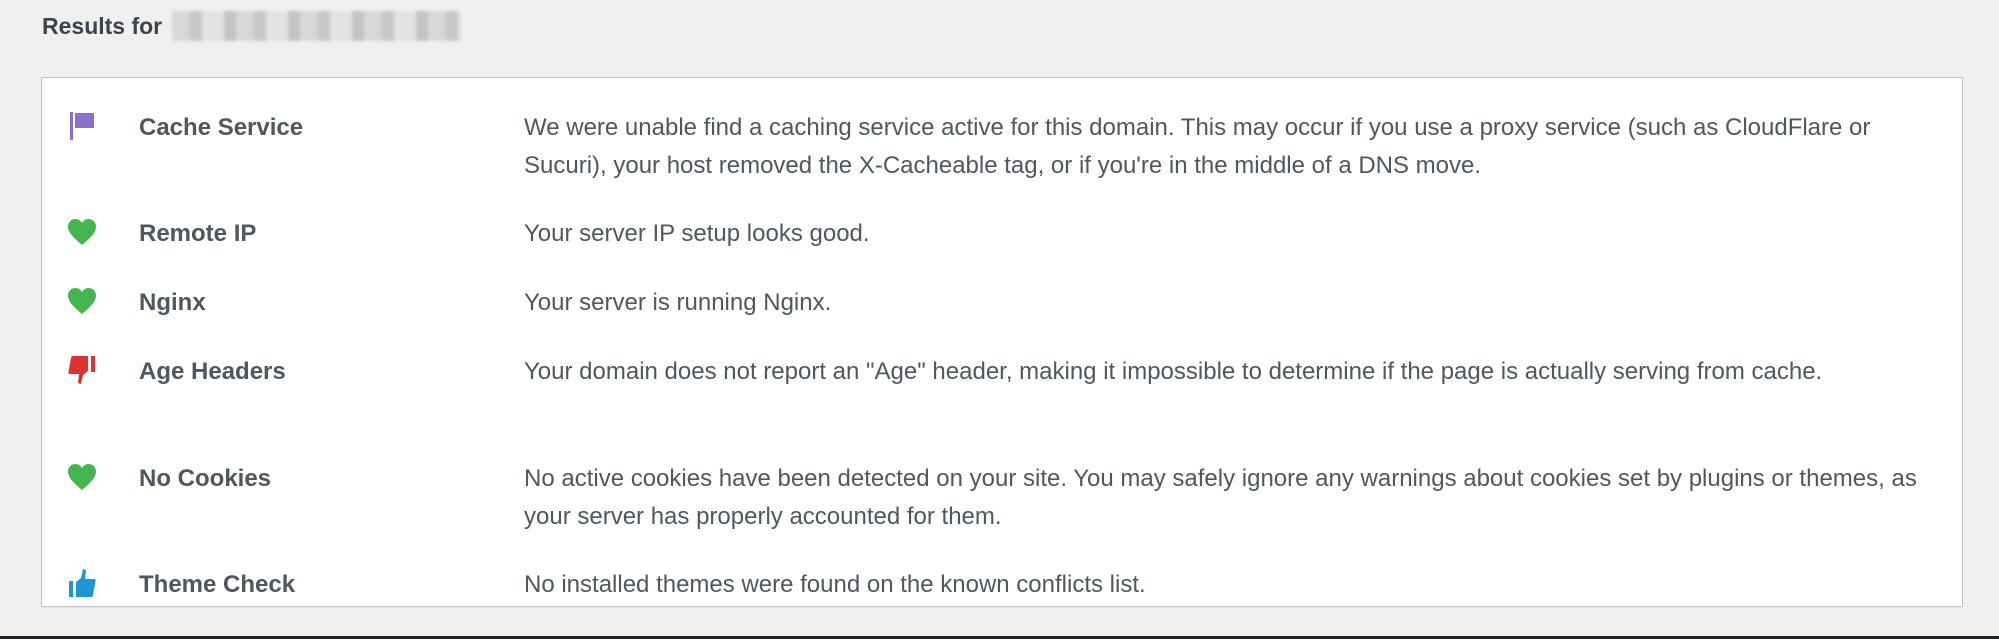 The height and width of the screenshot is (639, 1999). I want to click on result-description: Your server is running Nginx., so click(678, 302).